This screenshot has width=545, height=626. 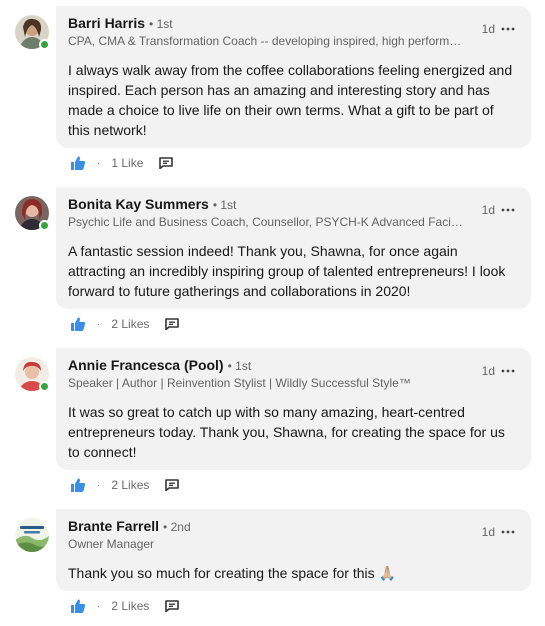 I want to click on author-name: Bonita Kay Summers, so click(x=138, y=204).